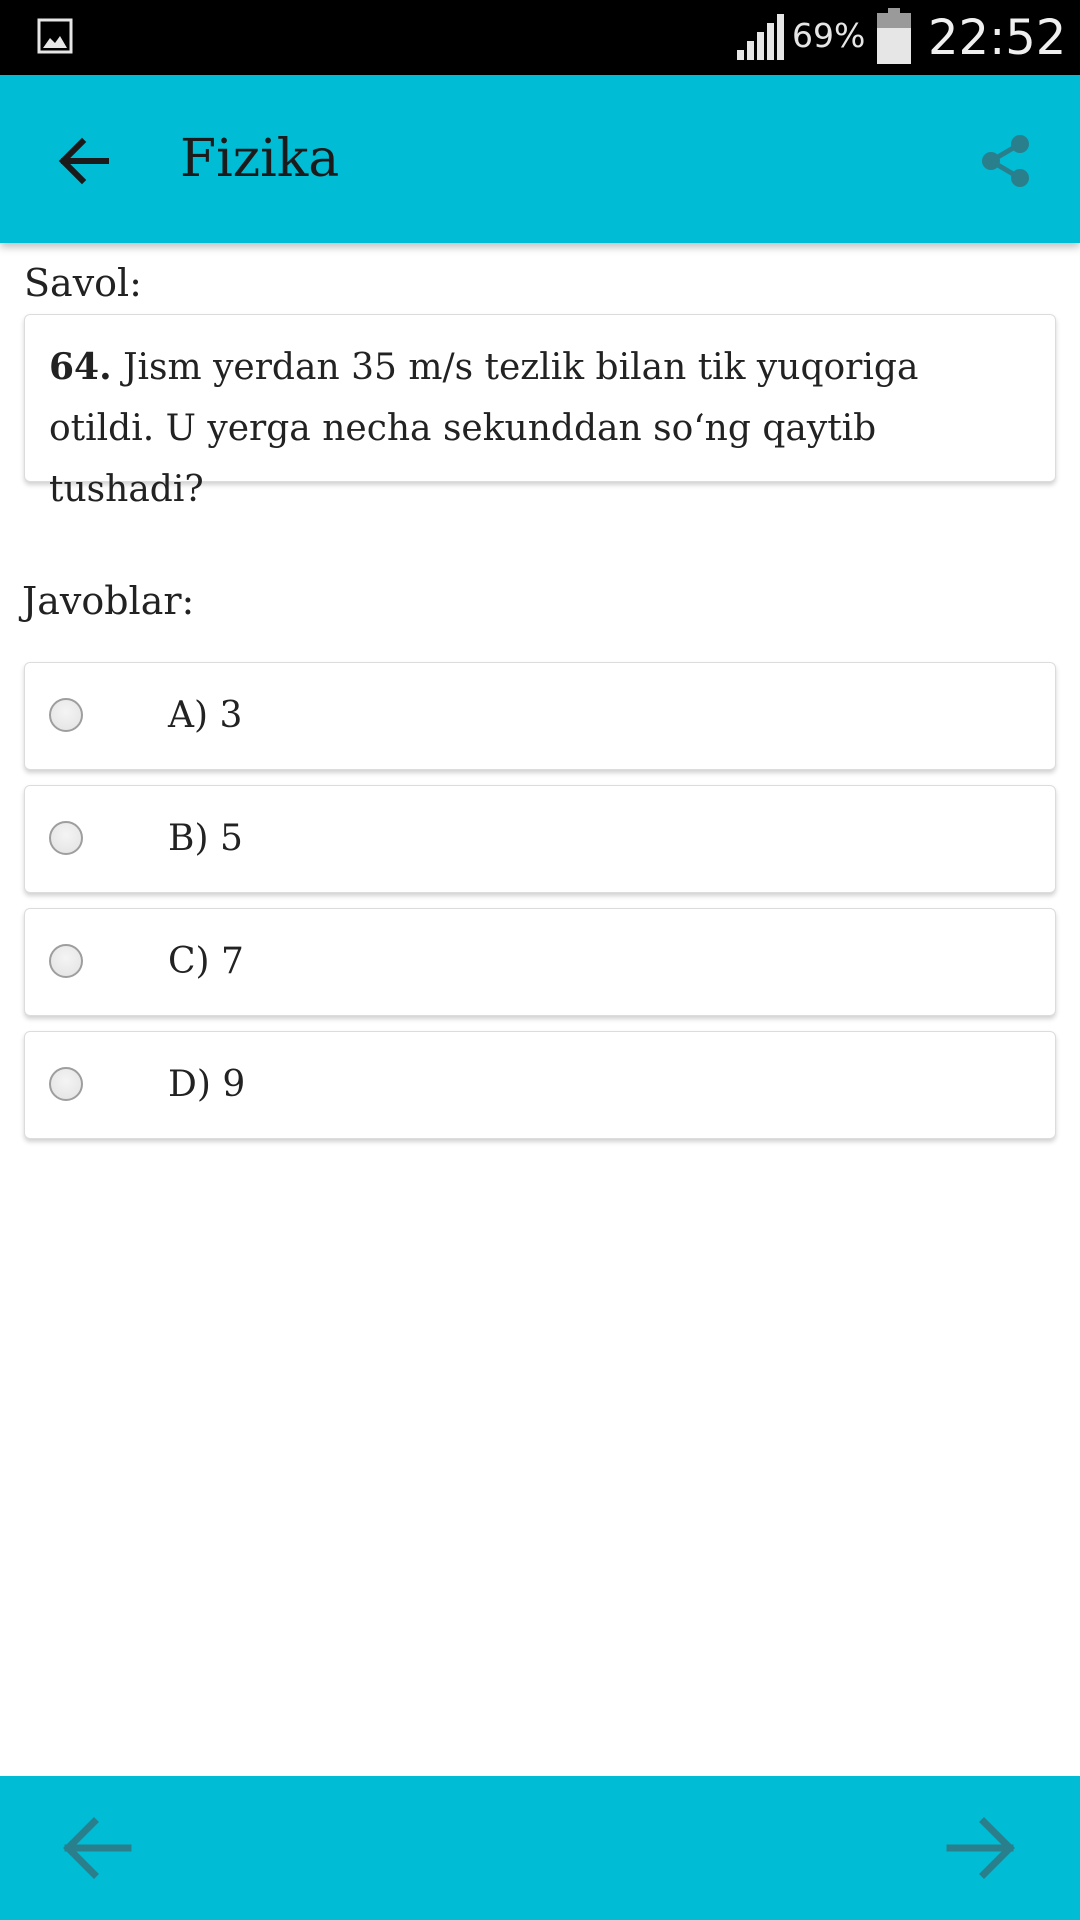 The image size is (1080, 1920). What do you see at coordinates (540, 1085) in the screenshot?
I see `answer-option-d: D) 9` at bounding box center [540, 1085].